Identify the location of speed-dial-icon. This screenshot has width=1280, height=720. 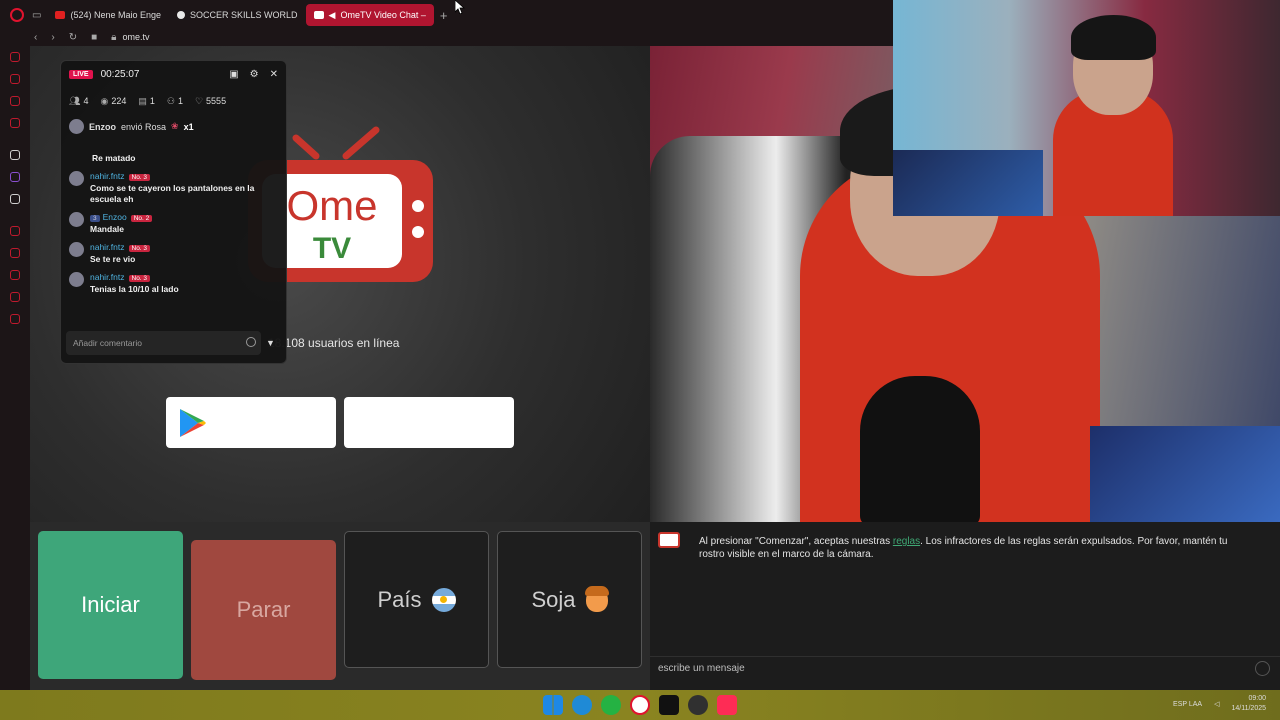
(15, 57).